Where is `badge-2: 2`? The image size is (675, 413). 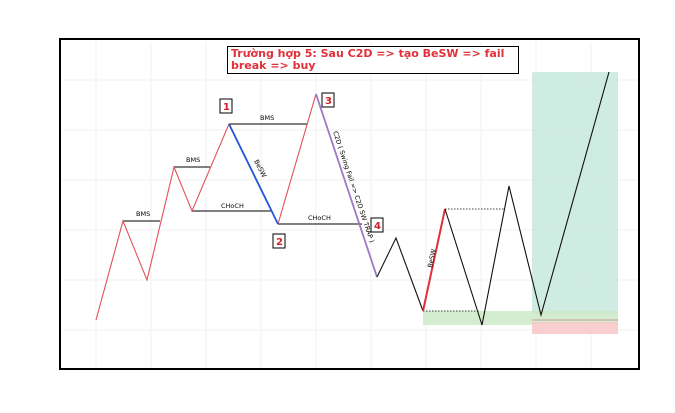 badge-2: 2 is located at coordinates (279, 241).